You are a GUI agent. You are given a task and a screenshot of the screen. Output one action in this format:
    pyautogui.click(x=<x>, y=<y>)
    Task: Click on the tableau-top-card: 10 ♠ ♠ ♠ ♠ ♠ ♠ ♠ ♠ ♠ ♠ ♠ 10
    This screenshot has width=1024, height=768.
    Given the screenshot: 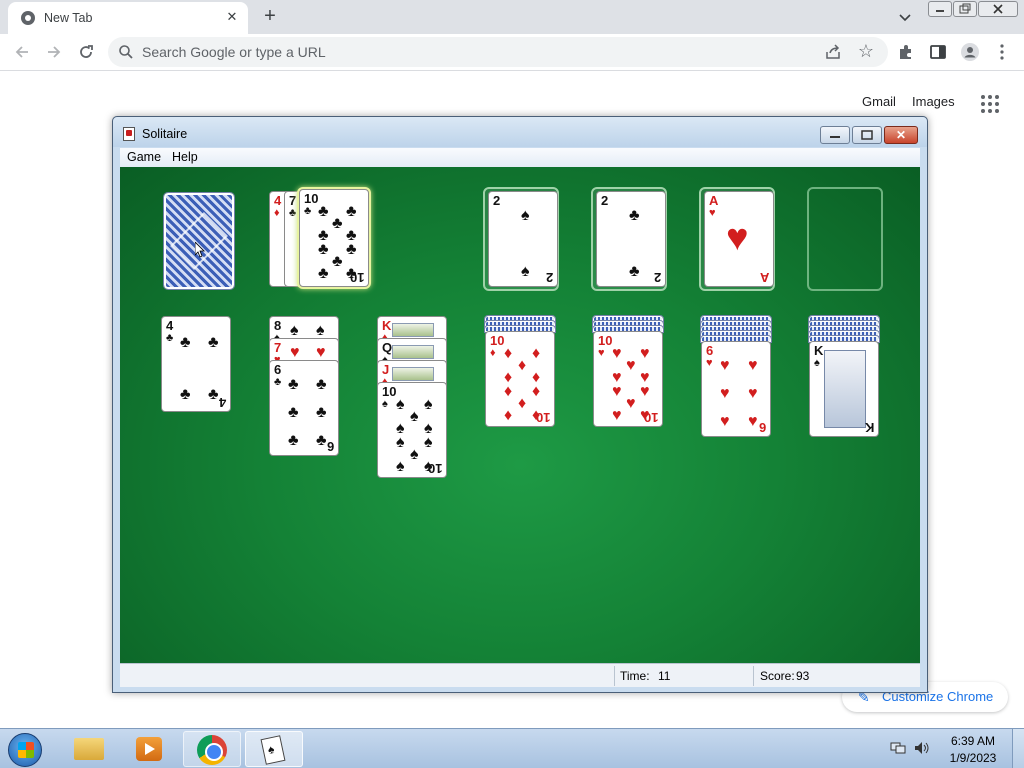 What is the action you would take?
    pyautogui.click(x=412, y=430)
    